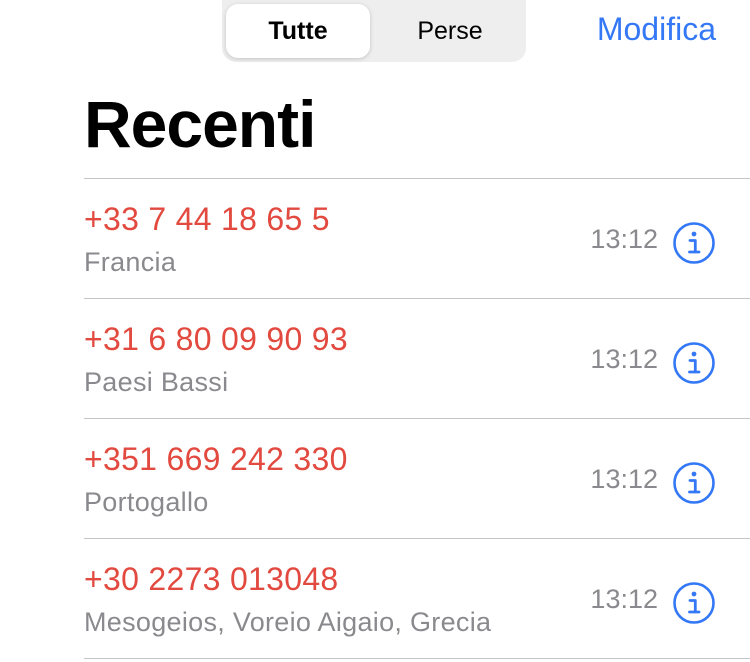 Image resolution: width=750 pixels, height=662 pixels. I want to click on edit-button: Modifica, so click(656, 29).